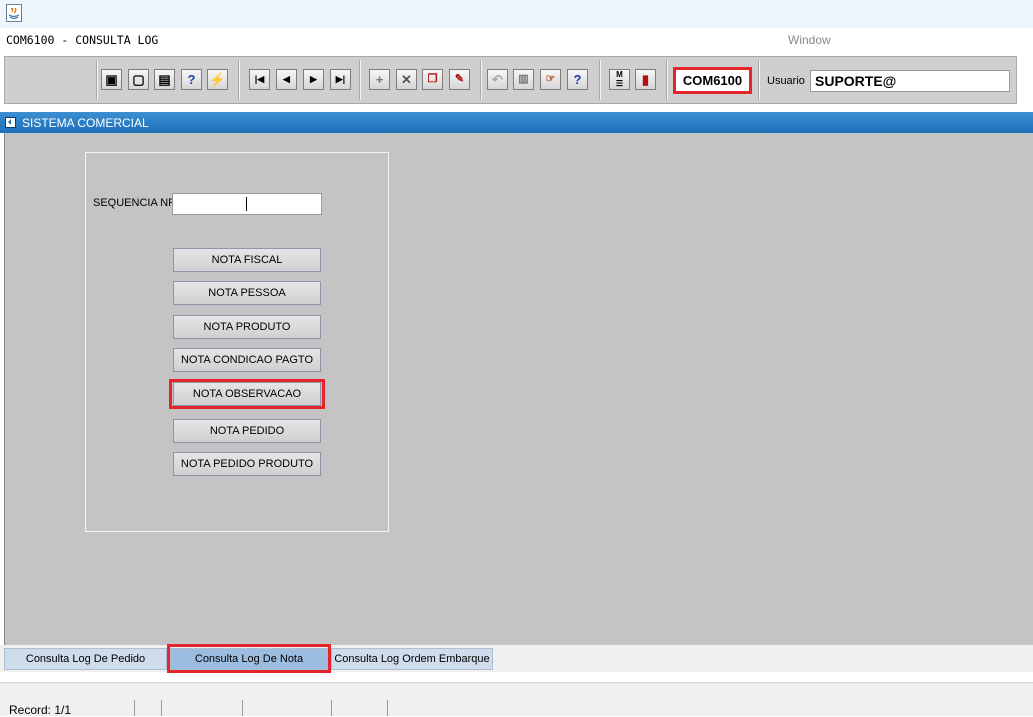 This screenshot has height=717, width=1033. What do you see at coordinates (910, 81) in the screenshot?
I see `usuario-field: SUPORTE@` at bounding box center [910, 81].